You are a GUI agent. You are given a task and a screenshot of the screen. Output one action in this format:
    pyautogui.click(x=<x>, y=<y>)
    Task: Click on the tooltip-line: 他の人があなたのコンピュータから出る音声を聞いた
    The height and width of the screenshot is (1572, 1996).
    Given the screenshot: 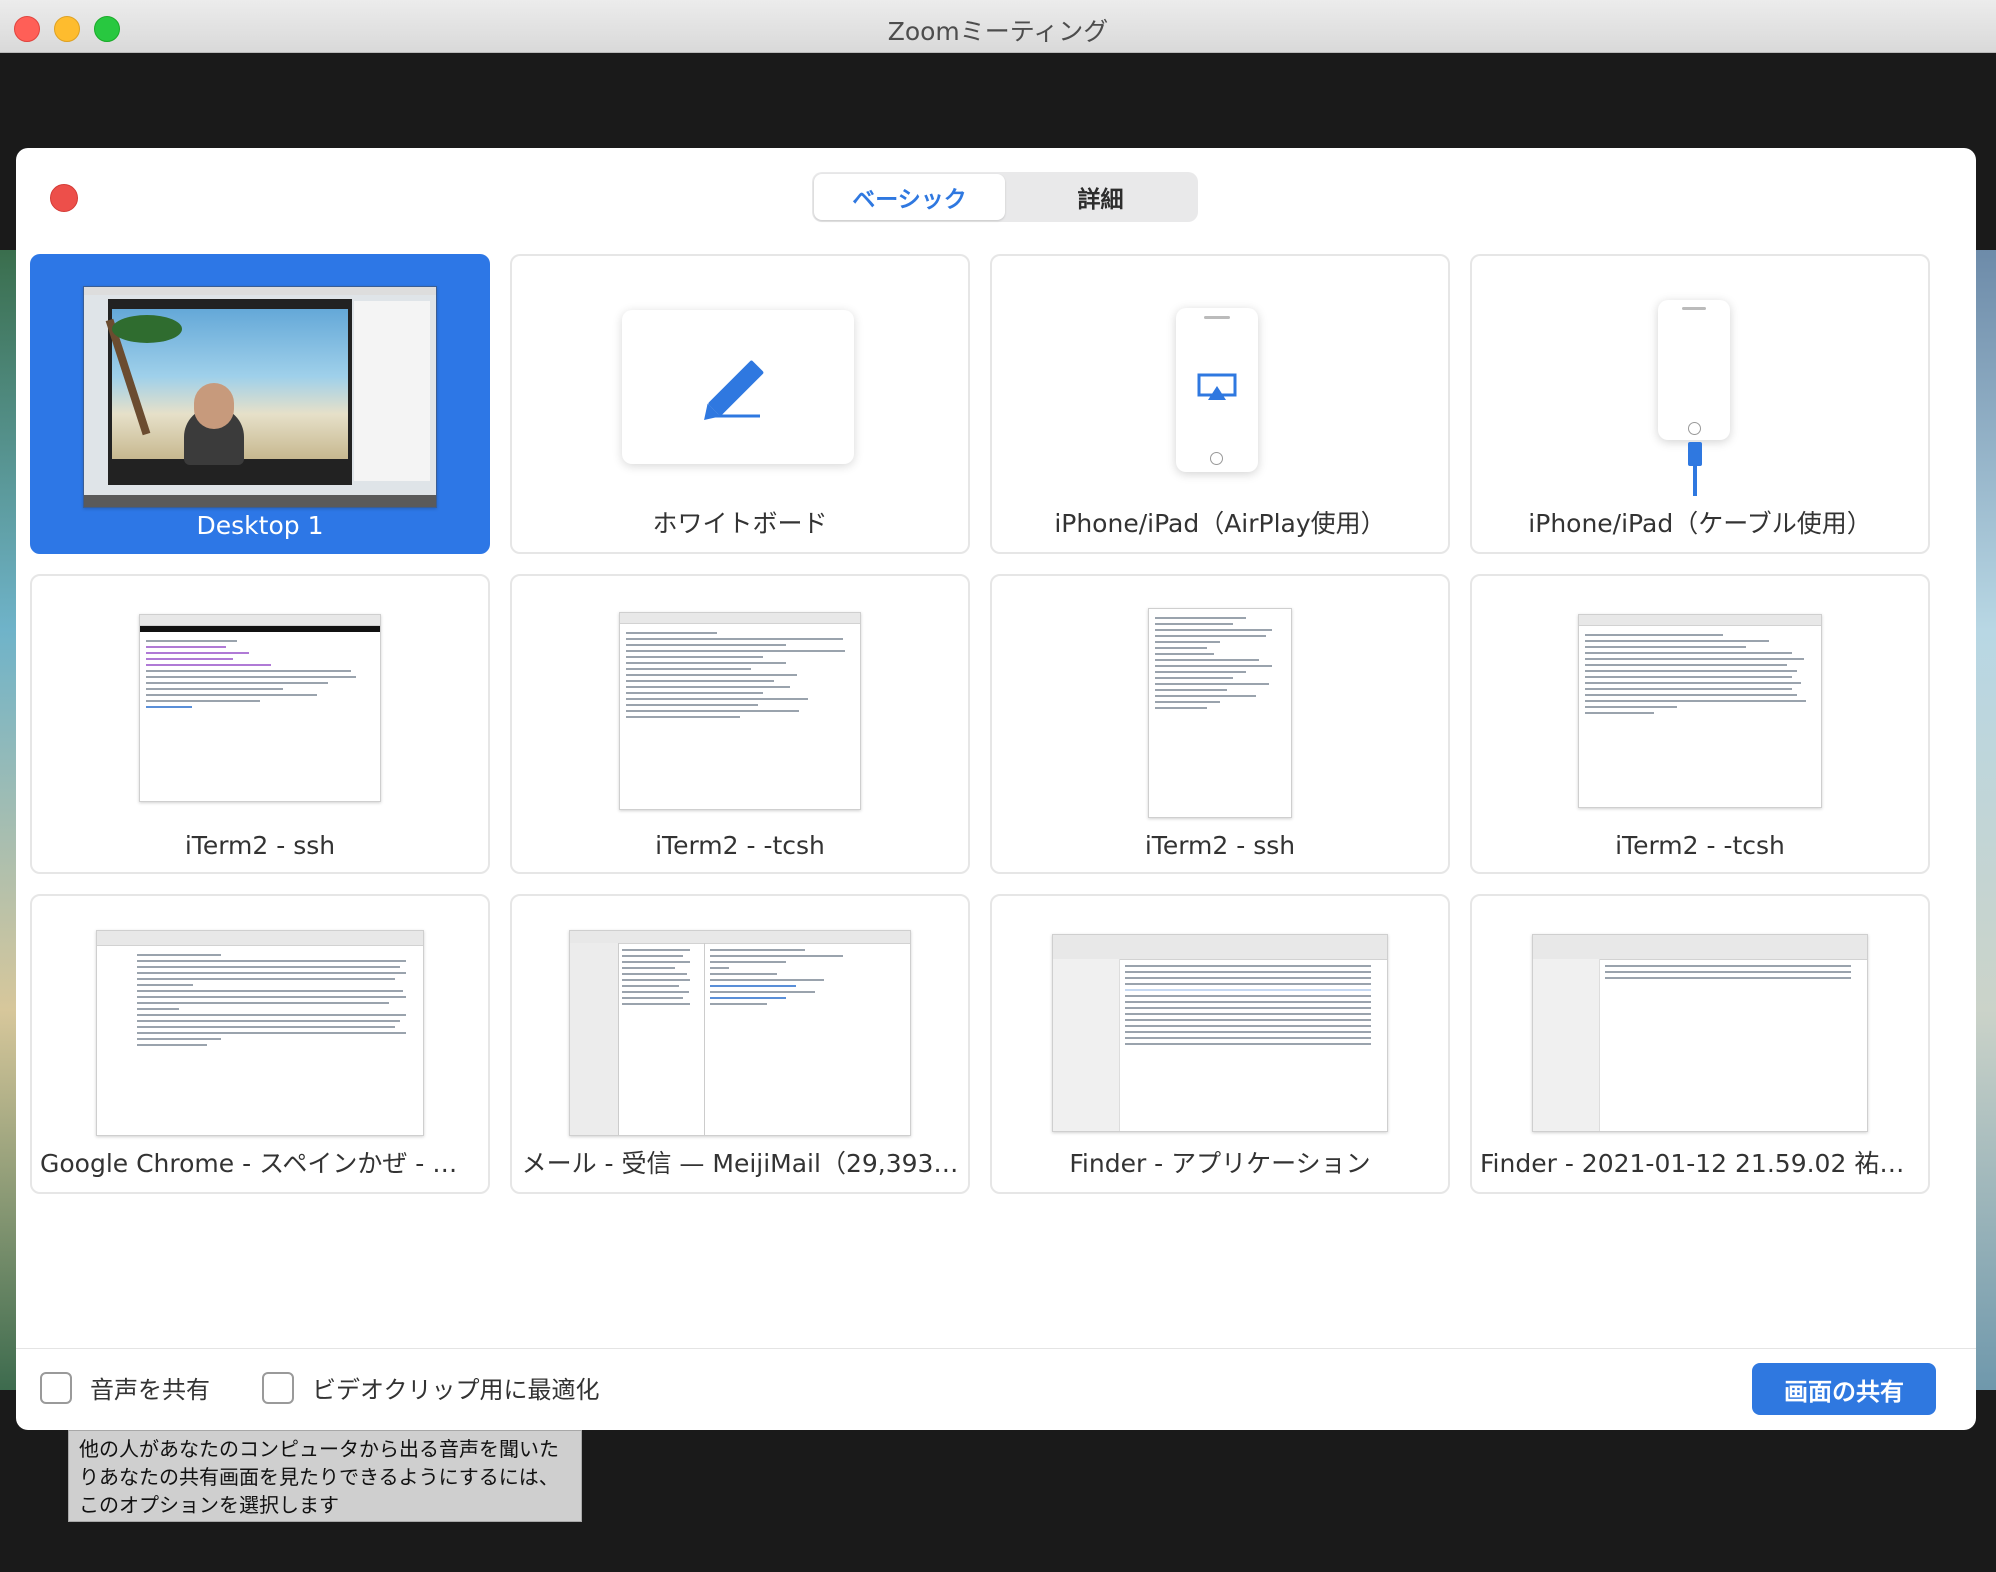 What is the action you would take?
    pyautogui.click(x=319, y=1449)
    